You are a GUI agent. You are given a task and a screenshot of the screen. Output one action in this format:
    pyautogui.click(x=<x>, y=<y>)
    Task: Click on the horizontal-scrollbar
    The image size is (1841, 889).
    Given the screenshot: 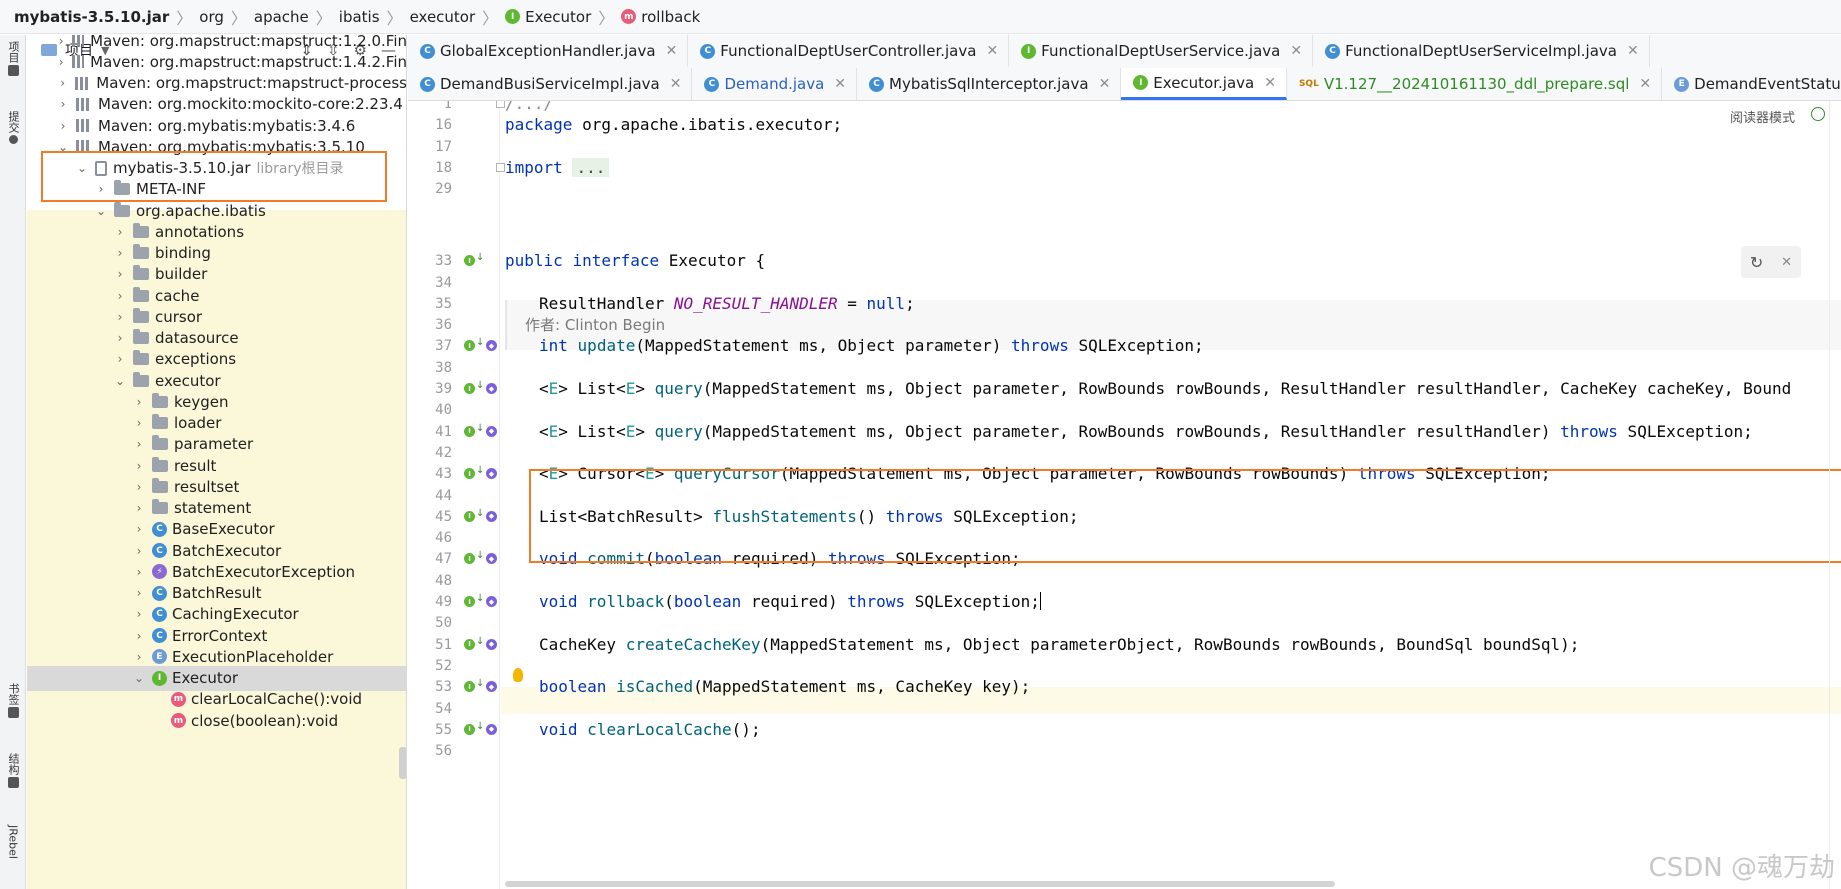 What is the action you would take?
    pyautogui.click(x=920, y=884)
    